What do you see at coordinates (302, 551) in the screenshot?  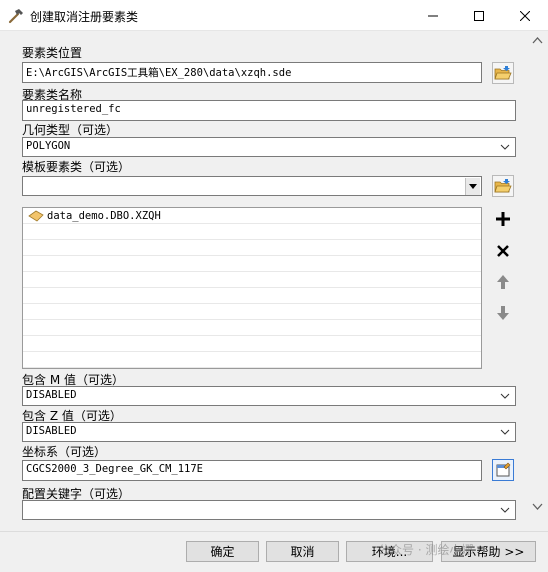 I see `cancel-button: 取消` at bounding box center [302, 551].